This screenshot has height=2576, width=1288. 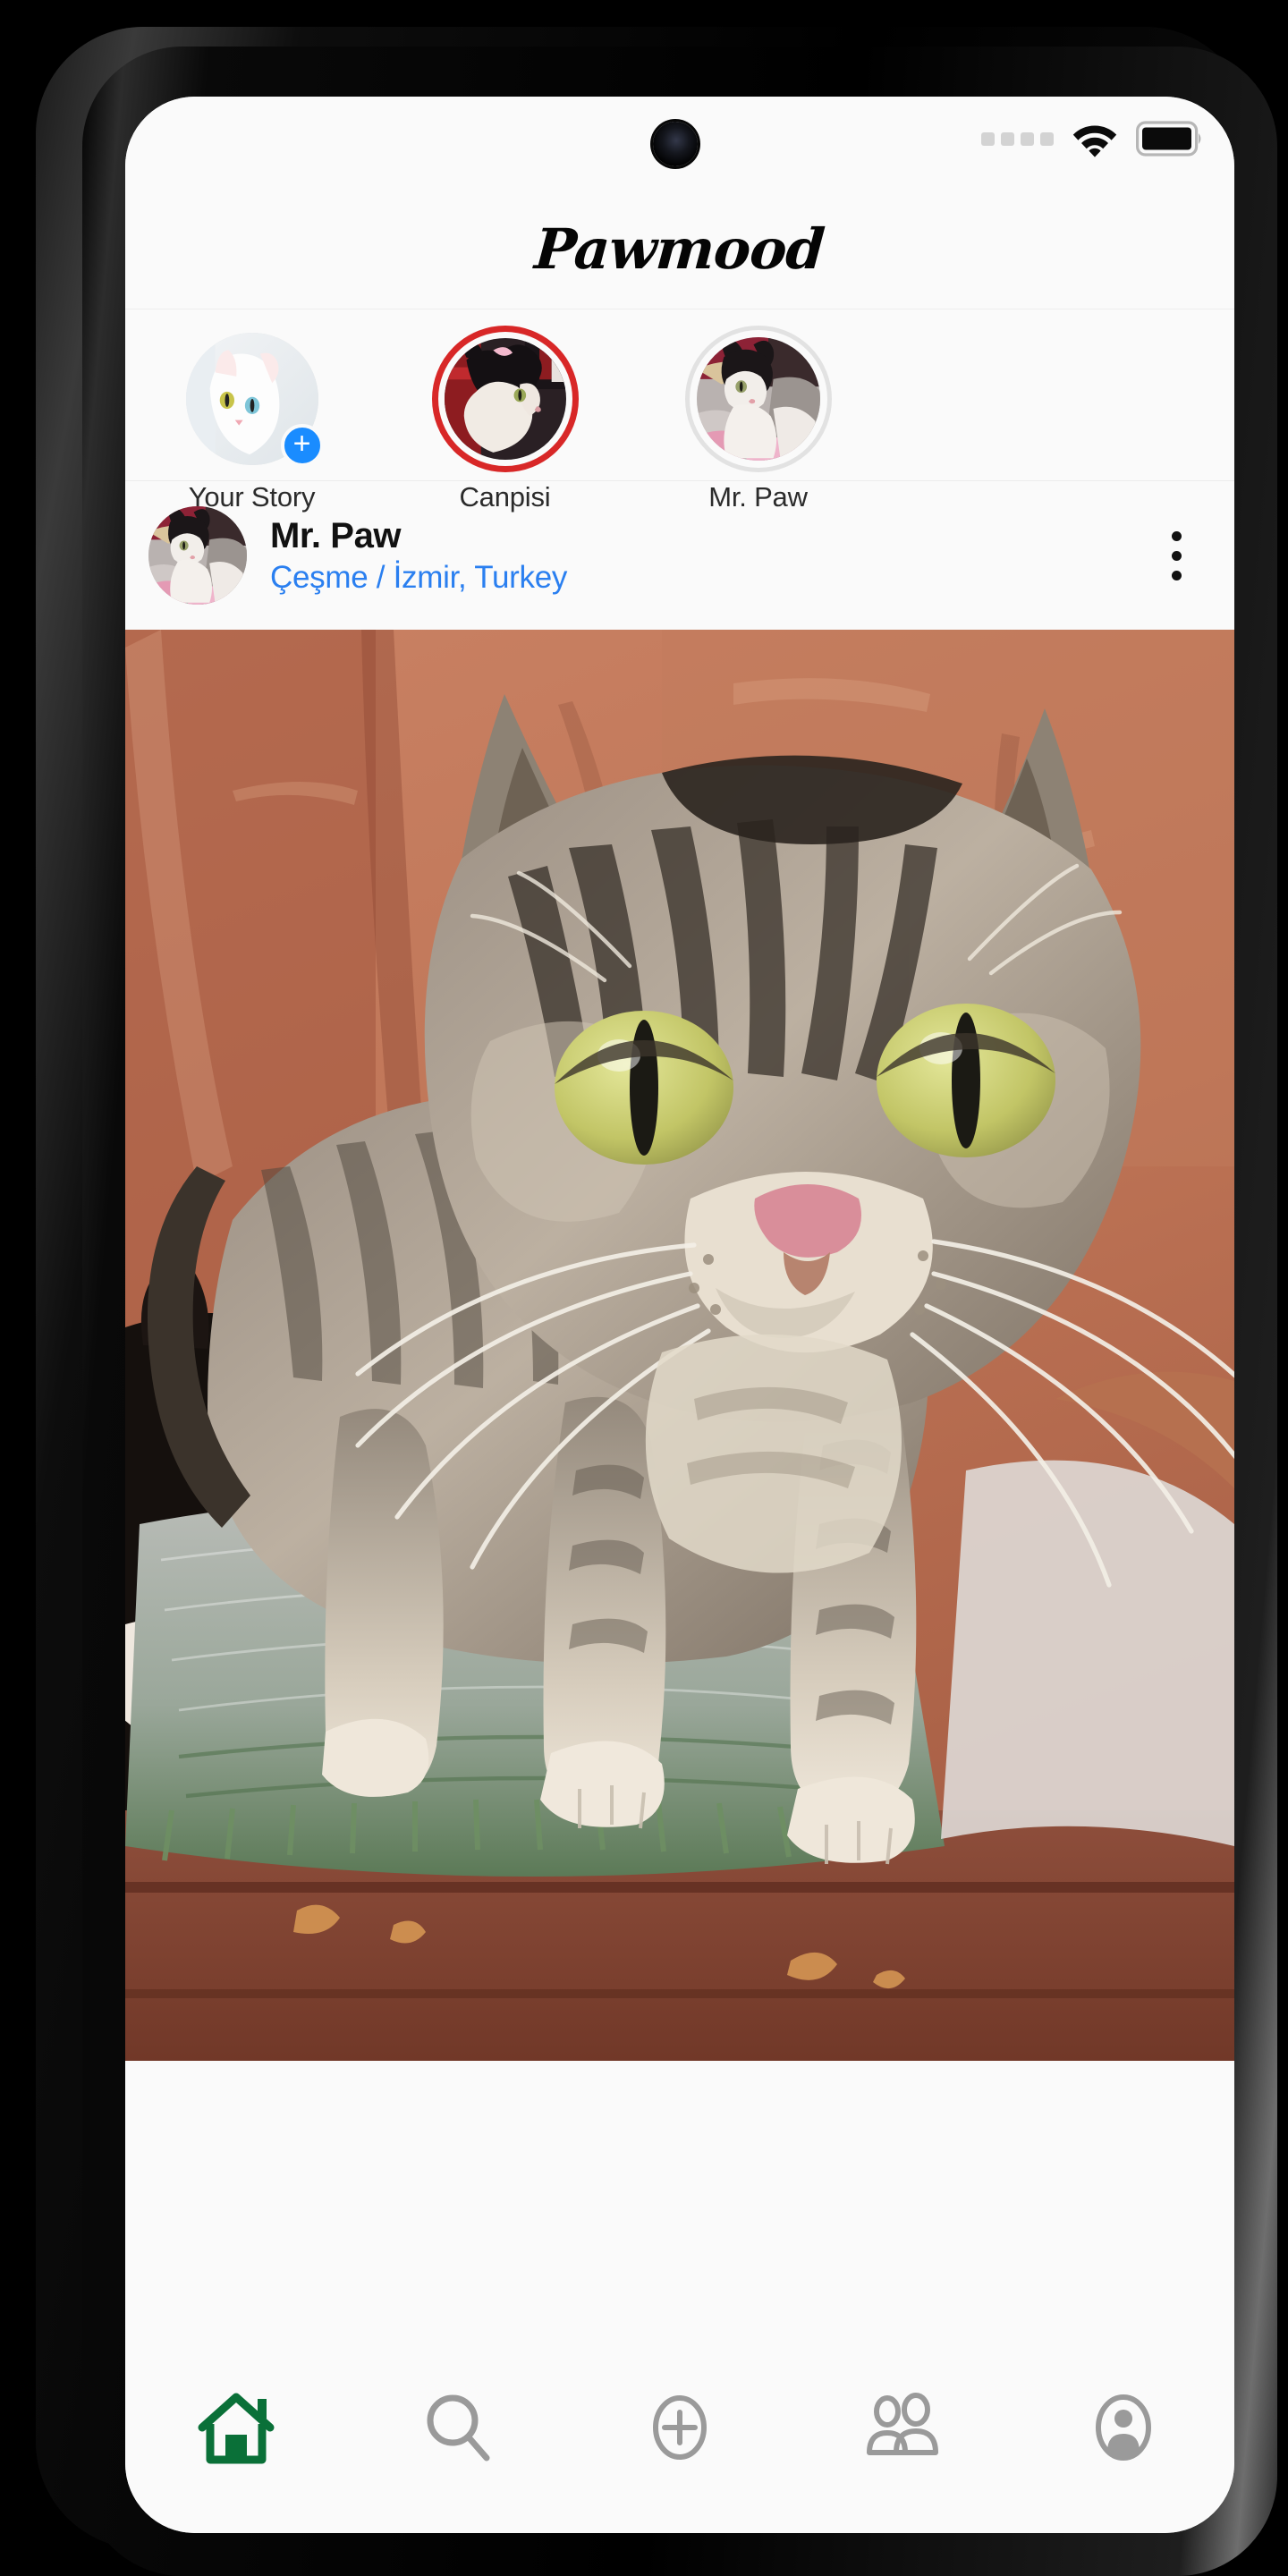 I want to click on add-story-button: +, so click(x=302, y=445).